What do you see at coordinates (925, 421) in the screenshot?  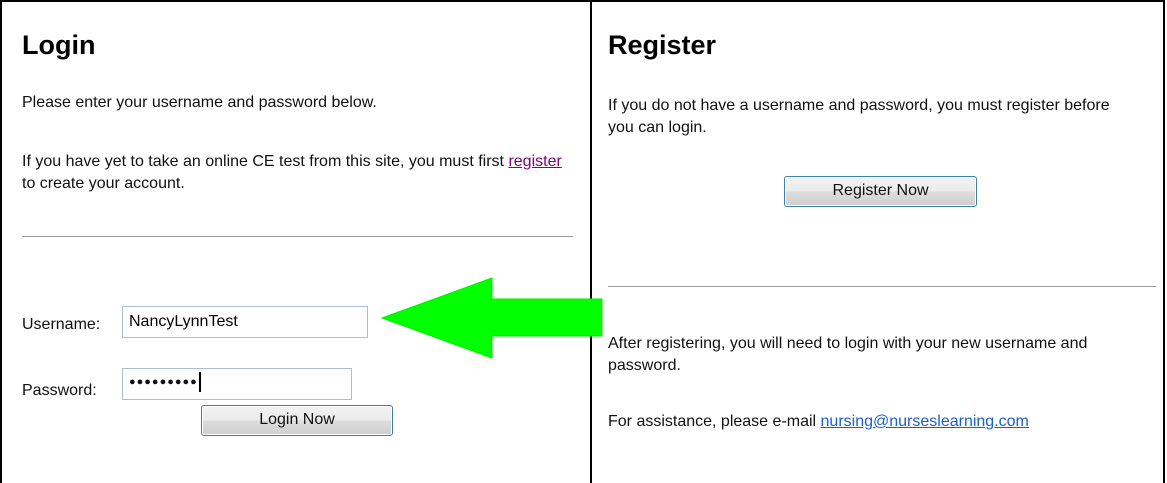 I see `assistance-email-link: nursing@nurseslearning.com` at bounding box center [925, 421].